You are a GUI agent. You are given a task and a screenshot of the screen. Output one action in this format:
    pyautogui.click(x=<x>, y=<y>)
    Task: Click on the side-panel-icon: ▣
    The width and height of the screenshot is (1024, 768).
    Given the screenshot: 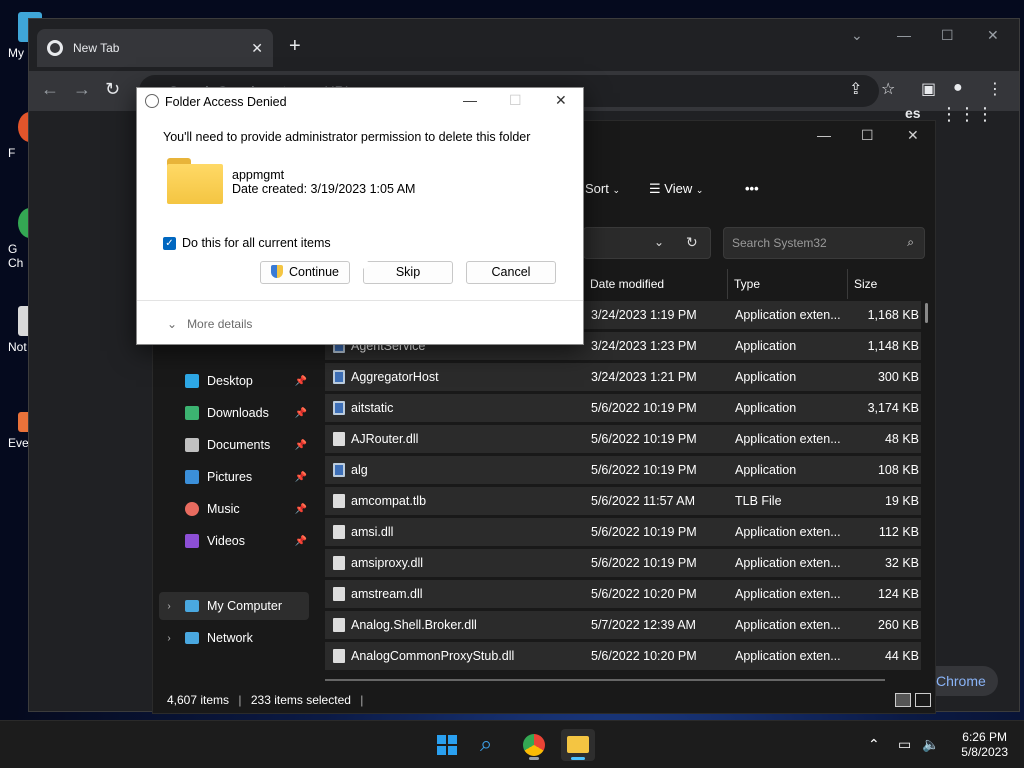 What is the action you would take?
    pyautogui.click(x=928, y=89)
    